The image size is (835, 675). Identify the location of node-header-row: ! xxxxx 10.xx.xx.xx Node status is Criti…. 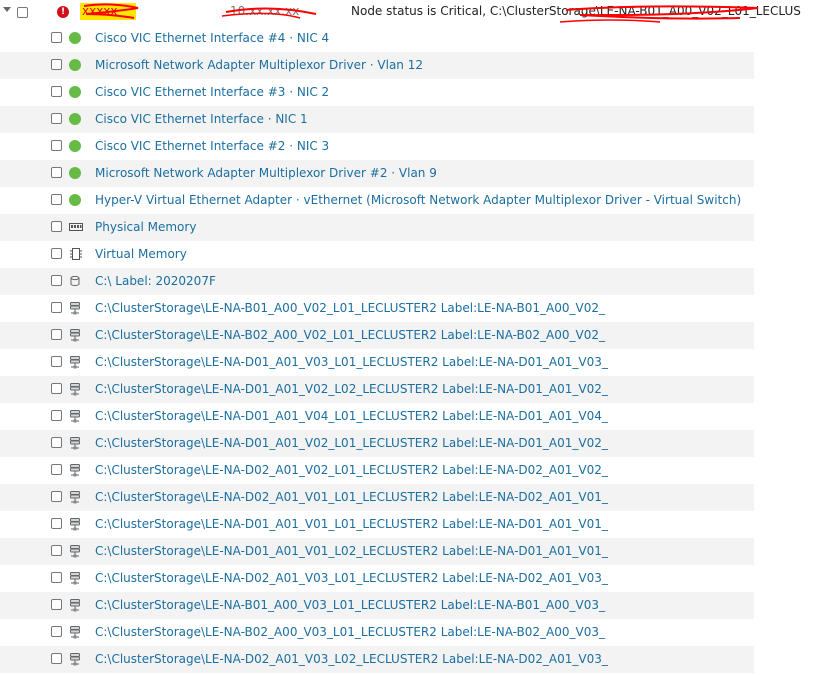
(417, 12).